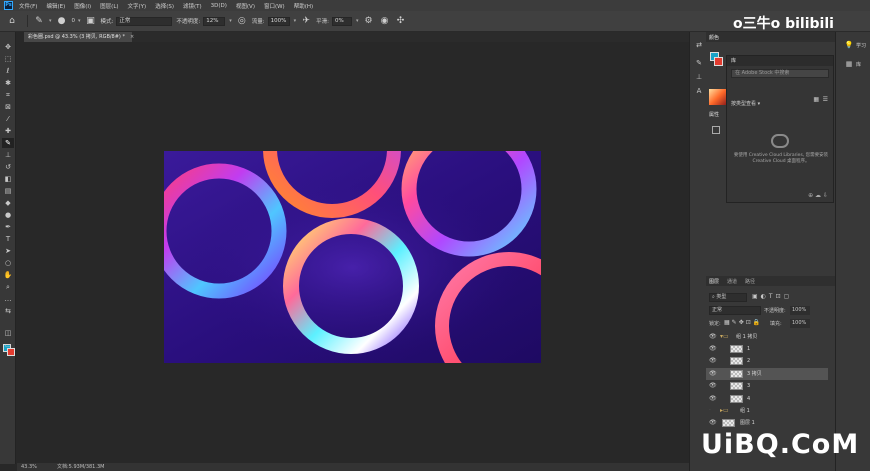 This screenshot has width=870, height=471. I want to click on pressure-size-icon: ◉, so click(385, 21).